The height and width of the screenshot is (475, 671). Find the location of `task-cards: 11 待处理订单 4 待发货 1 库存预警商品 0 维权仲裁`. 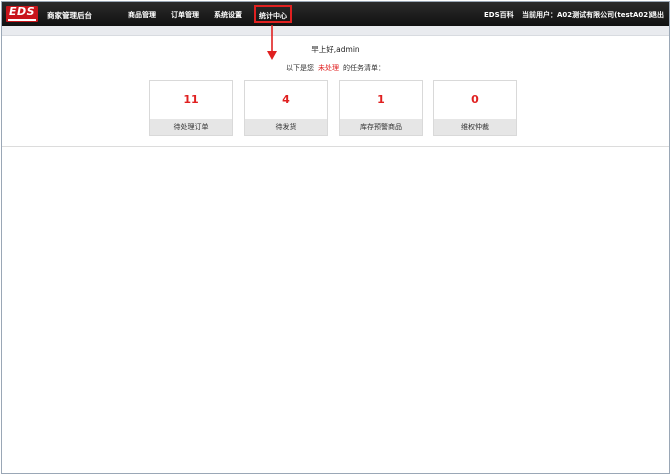

task-cards: 11 待处理订单 4 待发货 1 库存预警商品 0 维权仲裁 is located at coordinates (335, 108).